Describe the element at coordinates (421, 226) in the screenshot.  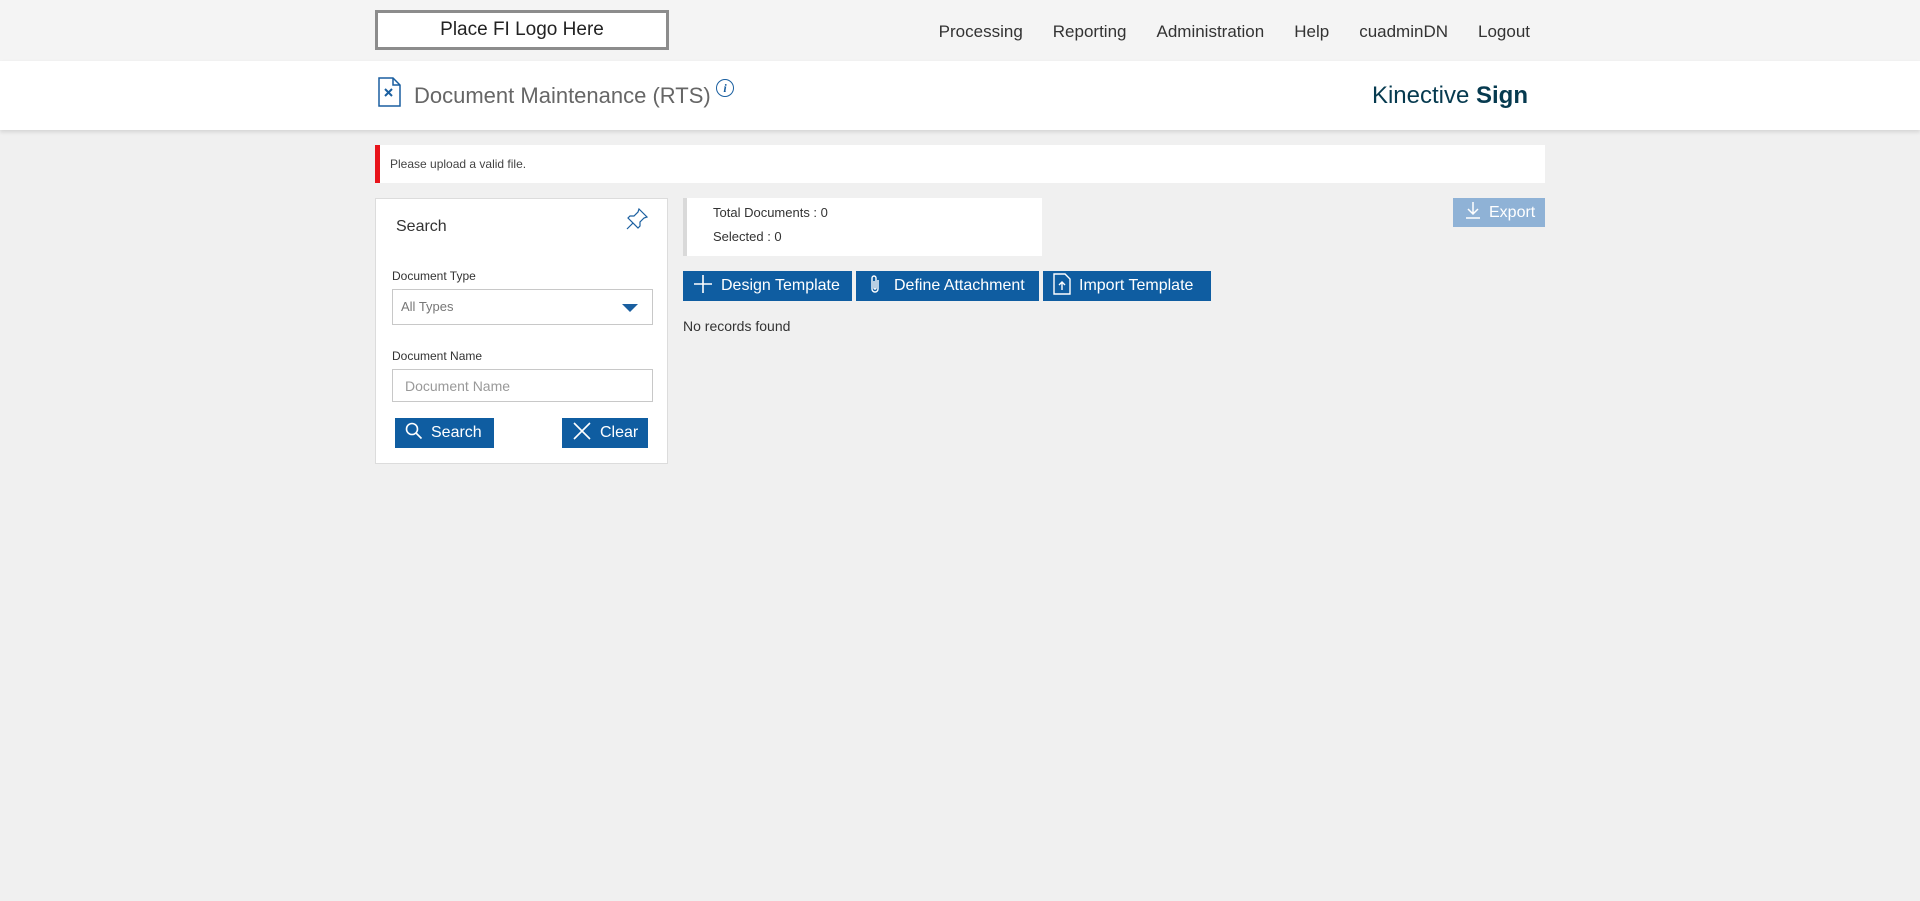
I see `search-panel-title: Search` at that location.